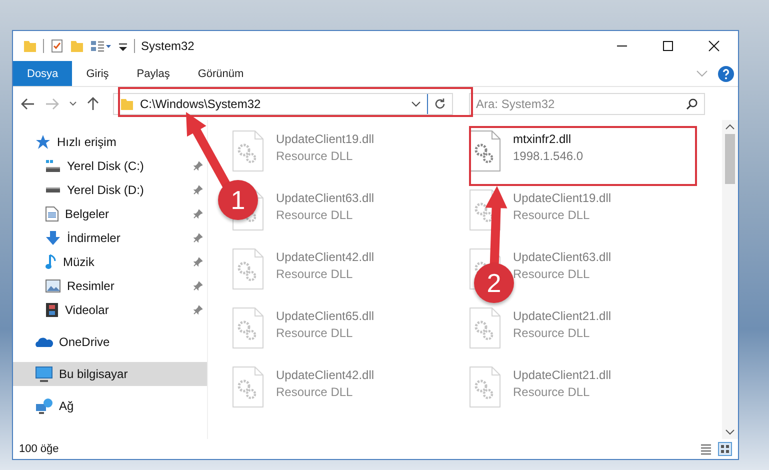 Image resolution: width=769 pixels, height=470 pixels. What do you see at coordinates (110, 262) in the screenshot?
I see `sidebar-item: Müzik` at bounding box center [110, 262].